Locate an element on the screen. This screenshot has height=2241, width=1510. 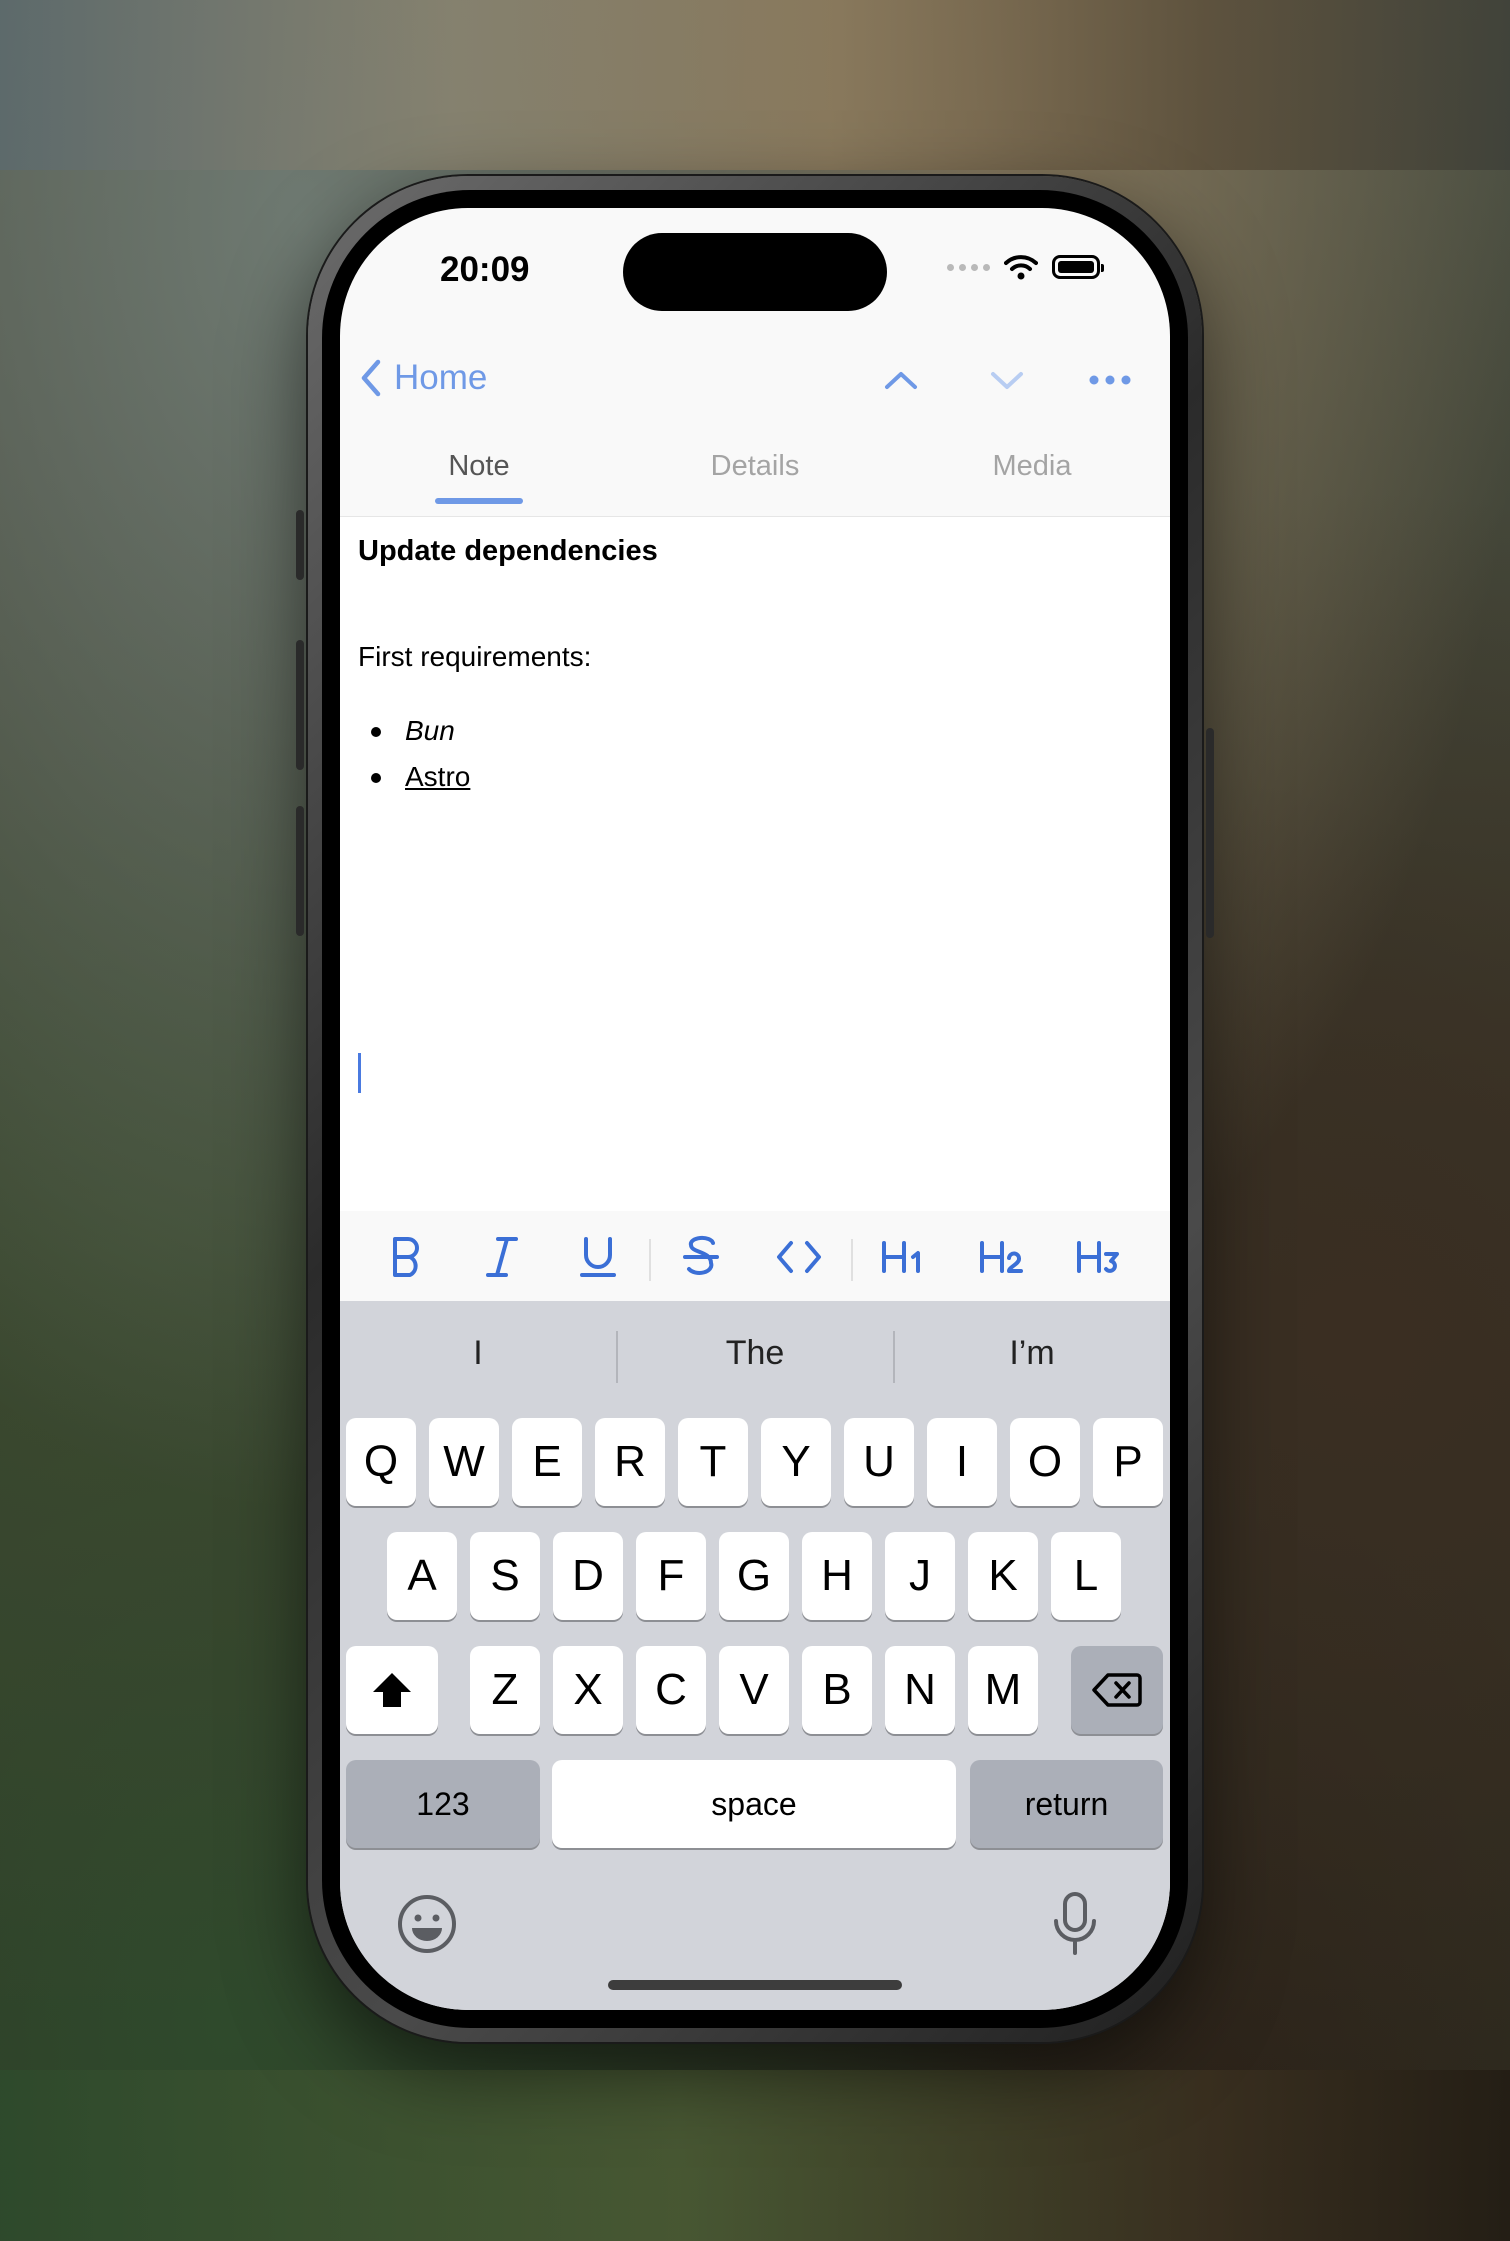
dictation-button is located at coordinates (1080, 1926).